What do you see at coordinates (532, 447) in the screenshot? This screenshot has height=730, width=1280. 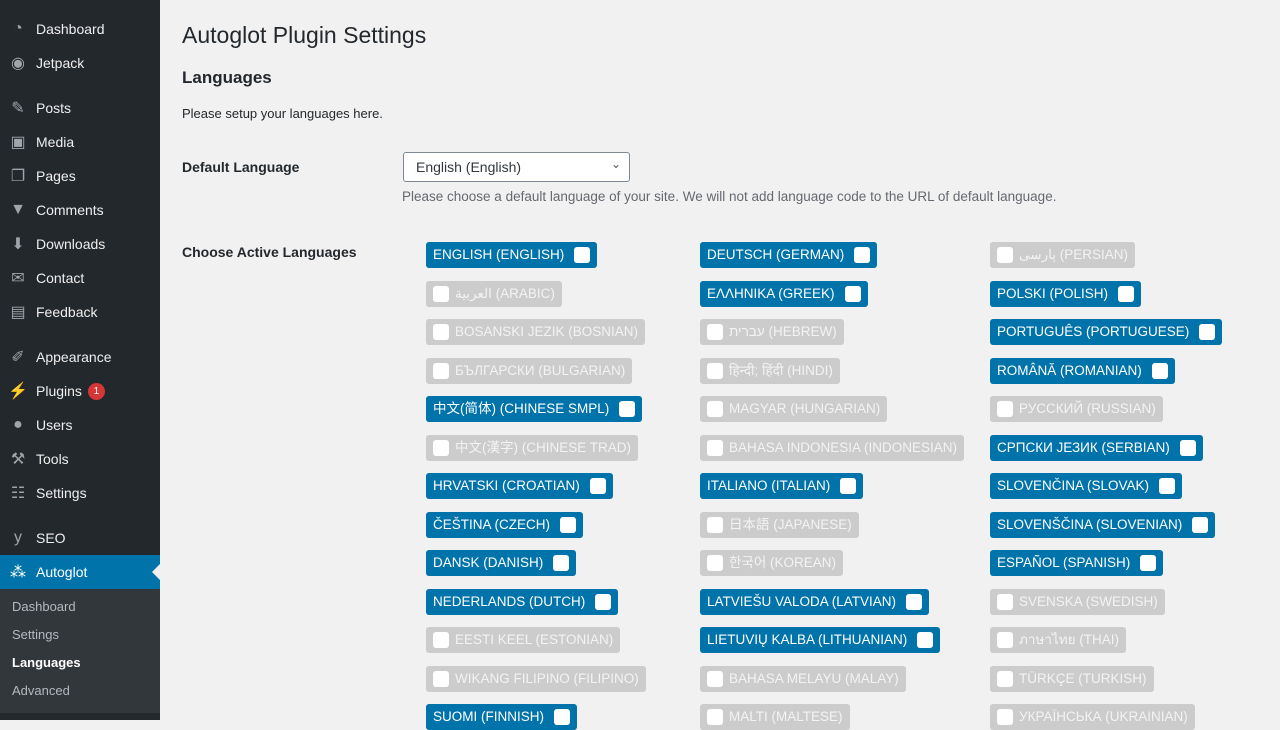 I see `language-toggle: 中文(漢字) (CHINESE TRAD)` at bounding box center [532, 447].